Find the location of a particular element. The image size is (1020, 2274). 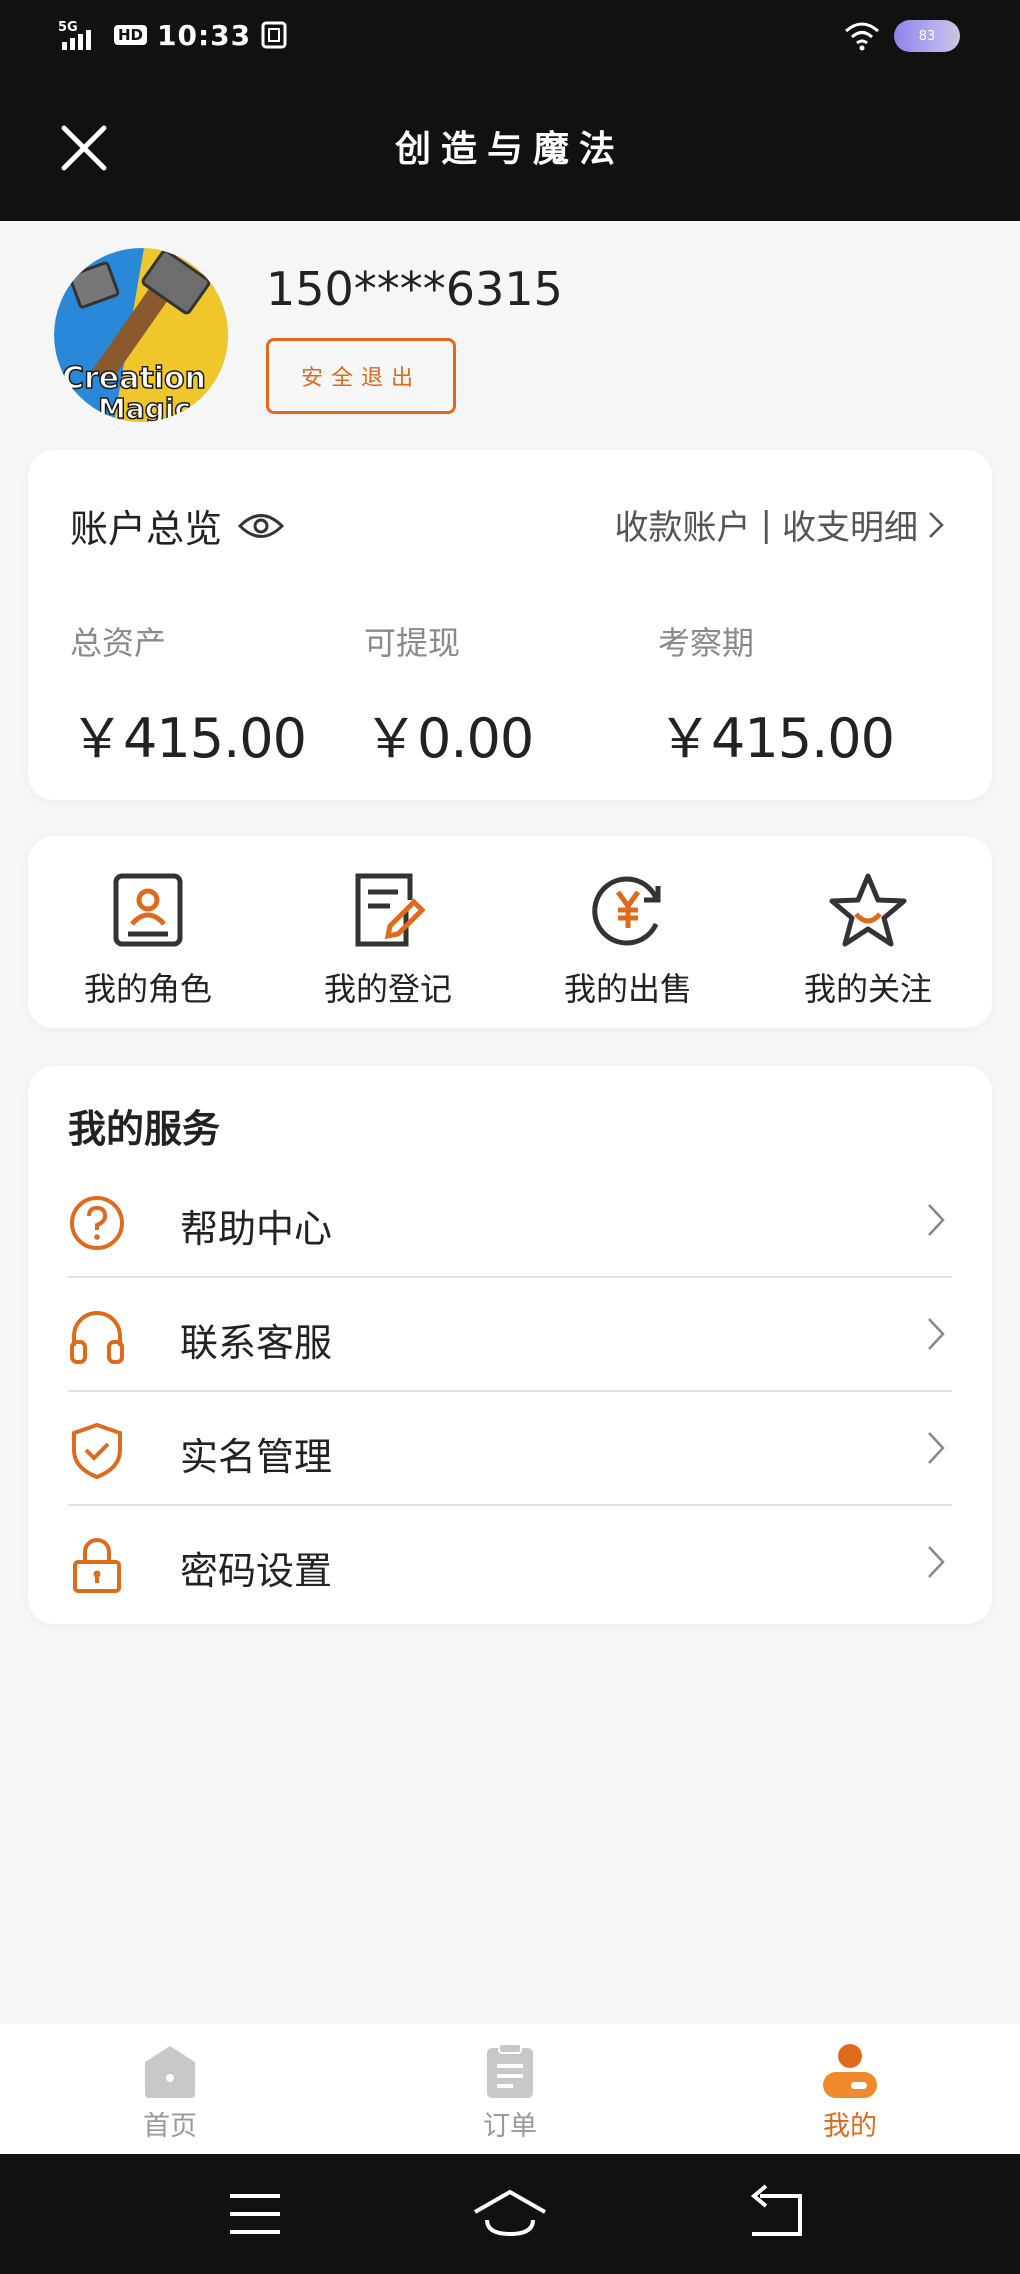

signal-icon: 5G is located at coordinates (74, 35).